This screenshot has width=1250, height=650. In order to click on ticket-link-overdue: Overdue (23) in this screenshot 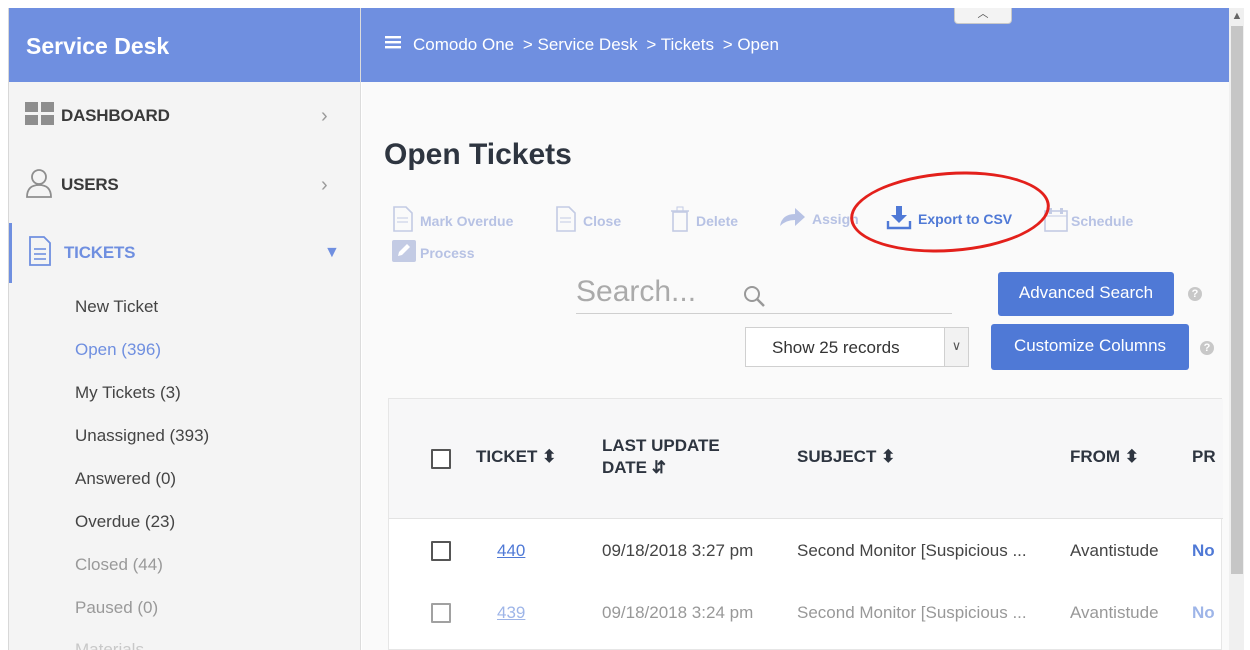, I will do `click(125, 522)`.